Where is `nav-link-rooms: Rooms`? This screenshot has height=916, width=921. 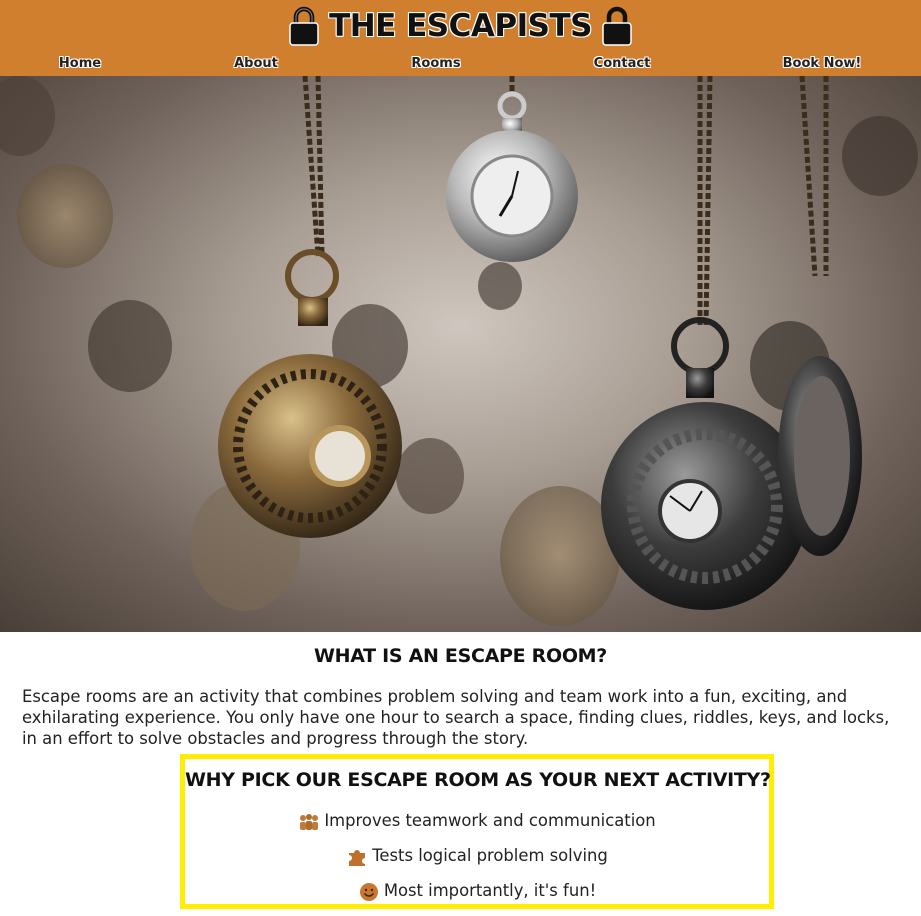
nav-link-rooms: Rooms is located at coordinates (435, 63).